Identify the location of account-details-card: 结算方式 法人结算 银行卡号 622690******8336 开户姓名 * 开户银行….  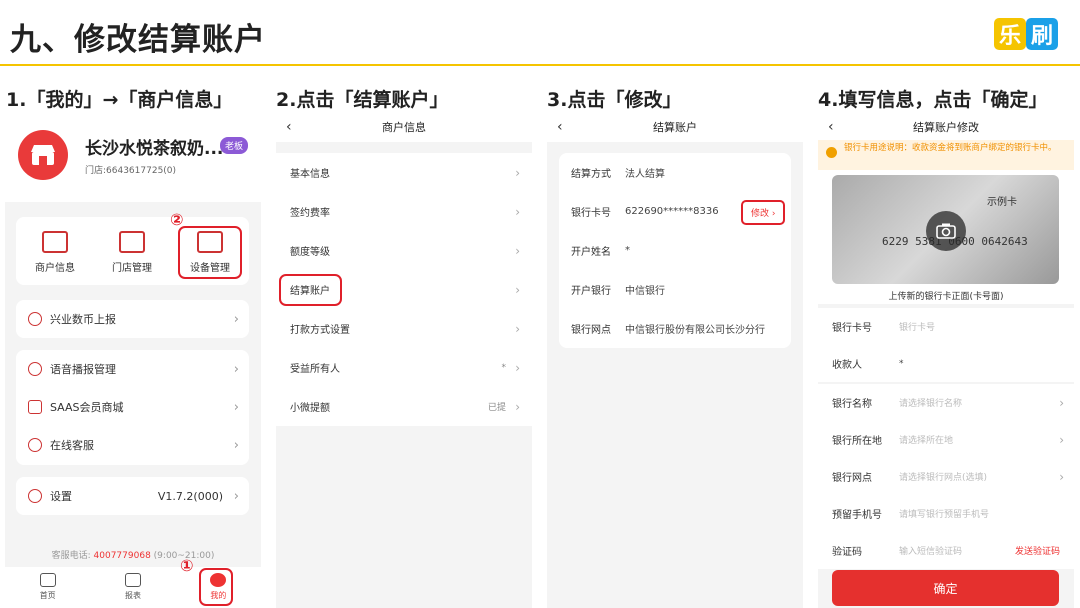
(675, 250).